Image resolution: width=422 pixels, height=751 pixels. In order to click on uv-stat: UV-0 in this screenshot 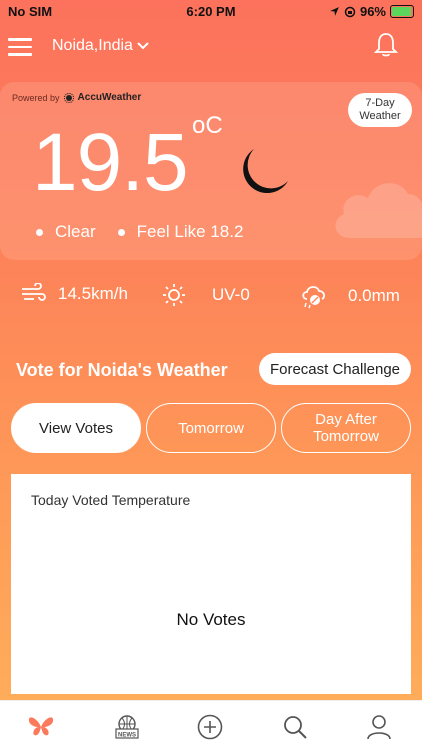, I will do `click(206, 295)`.